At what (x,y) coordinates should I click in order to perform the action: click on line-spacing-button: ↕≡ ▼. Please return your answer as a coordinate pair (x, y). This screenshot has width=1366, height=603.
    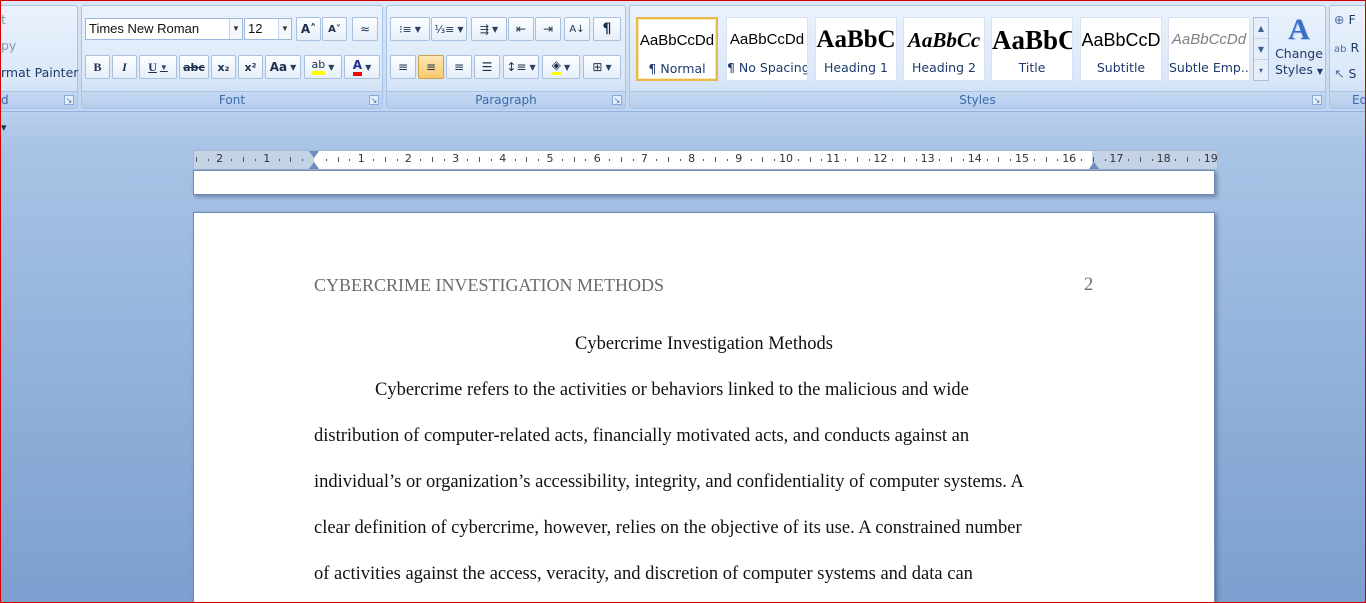
    Looking at the image, I should click on (521, 67).